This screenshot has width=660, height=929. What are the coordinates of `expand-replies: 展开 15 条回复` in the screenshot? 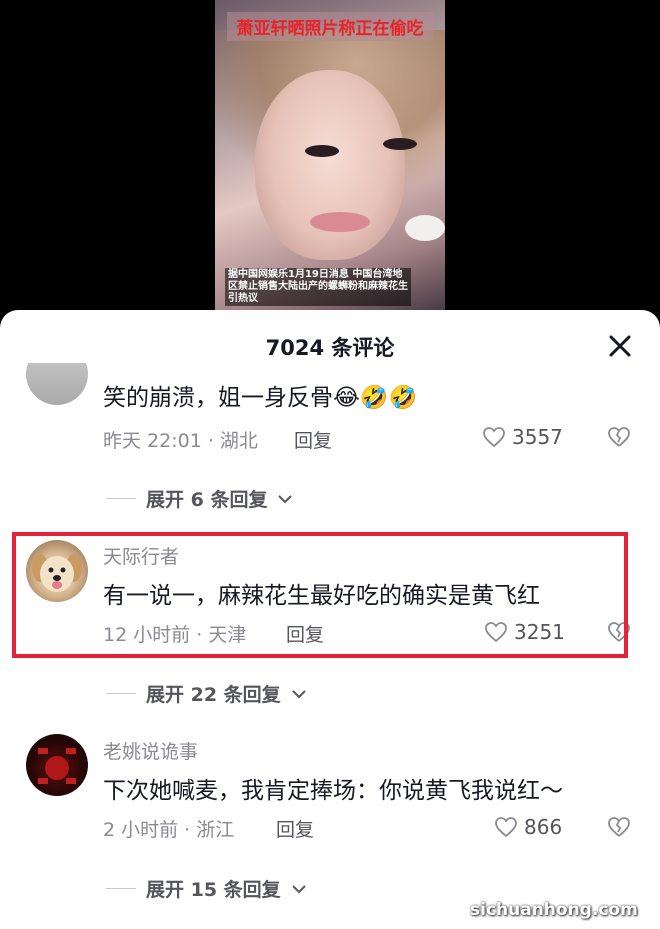 It's located at (206, 888).